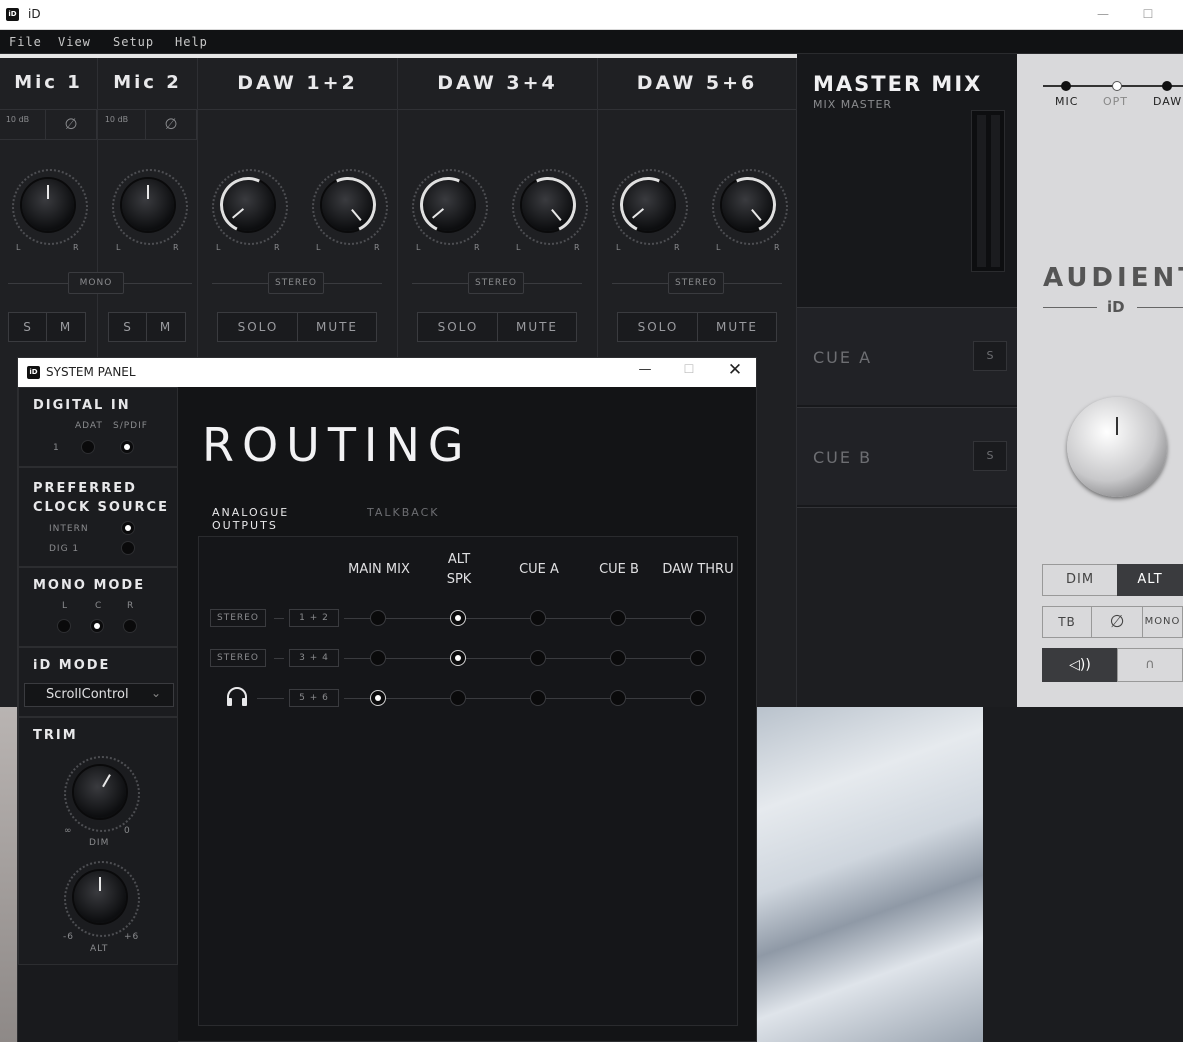  Describe the element at coordinates (1162, 622) in the screenshot. I see `mono-button: MONO` at that location.